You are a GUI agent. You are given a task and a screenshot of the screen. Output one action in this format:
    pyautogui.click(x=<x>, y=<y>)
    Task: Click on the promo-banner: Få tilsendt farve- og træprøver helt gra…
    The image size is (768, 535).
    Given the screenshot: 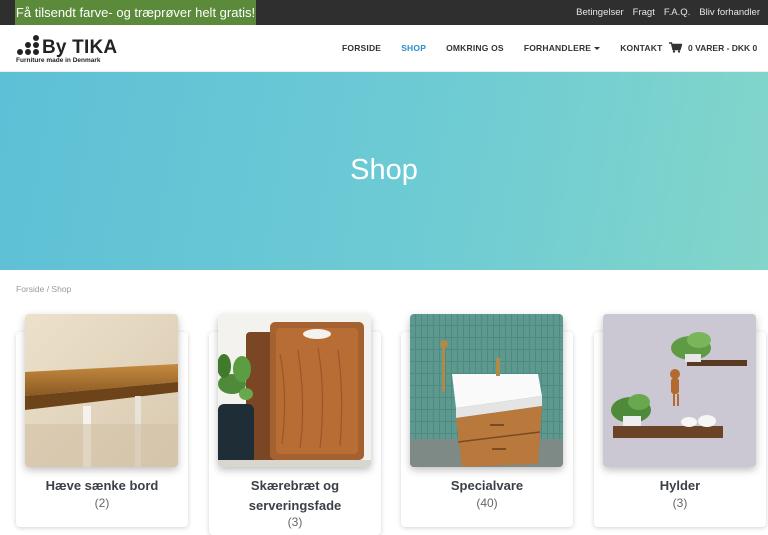 What is the action you would take?
    pyautogui.click(x=135, y=12)
    